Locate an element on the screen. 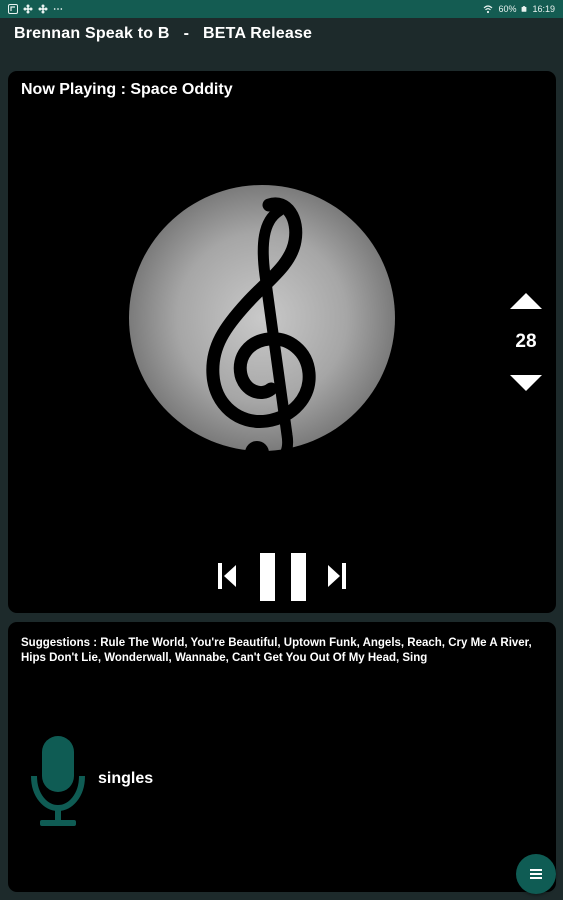 The height and width of the screenshot is (900, 563). pause-icon is located at coordinates (283, 577).